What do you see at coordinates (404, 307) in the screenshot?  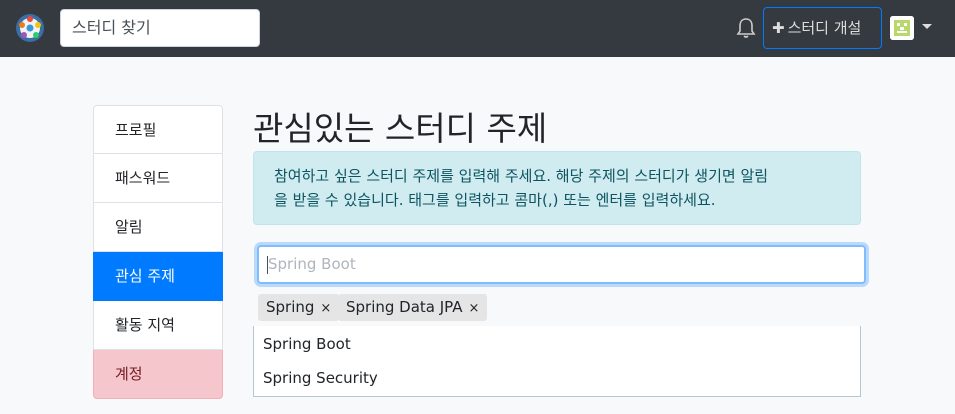 I see `tag-label: Spring Data JPA` at bounding box center [404, 307].